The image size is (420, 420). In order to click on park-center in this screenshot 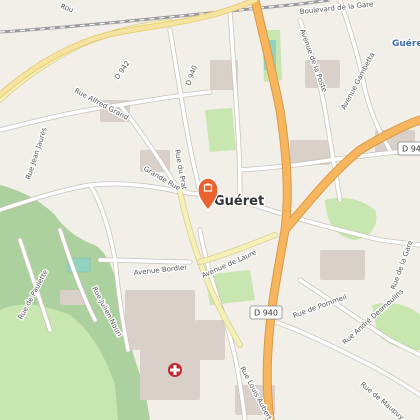, I will do `click(220, 130)`.